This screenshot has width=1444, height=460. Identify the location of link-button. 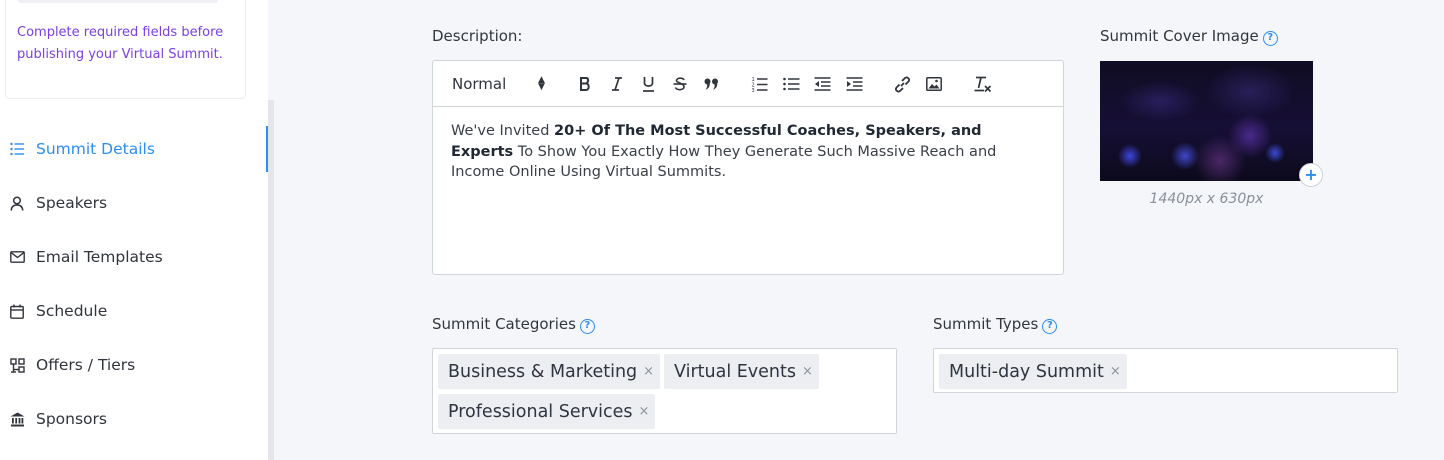
(902, 84).